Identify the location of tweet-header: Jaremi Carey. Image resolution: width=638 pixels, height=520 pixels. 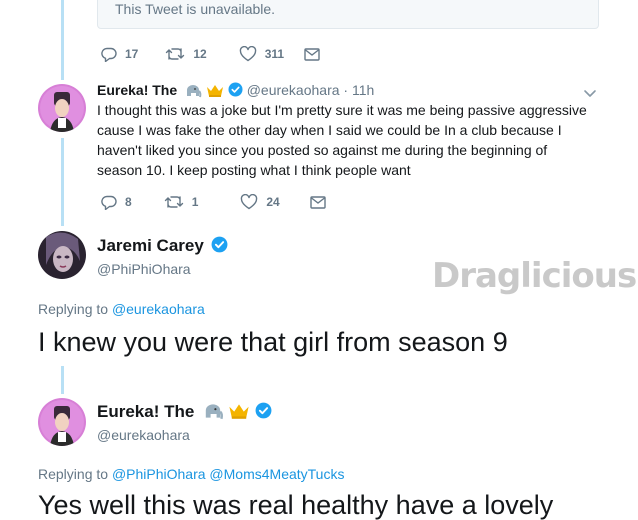
(162, 247).